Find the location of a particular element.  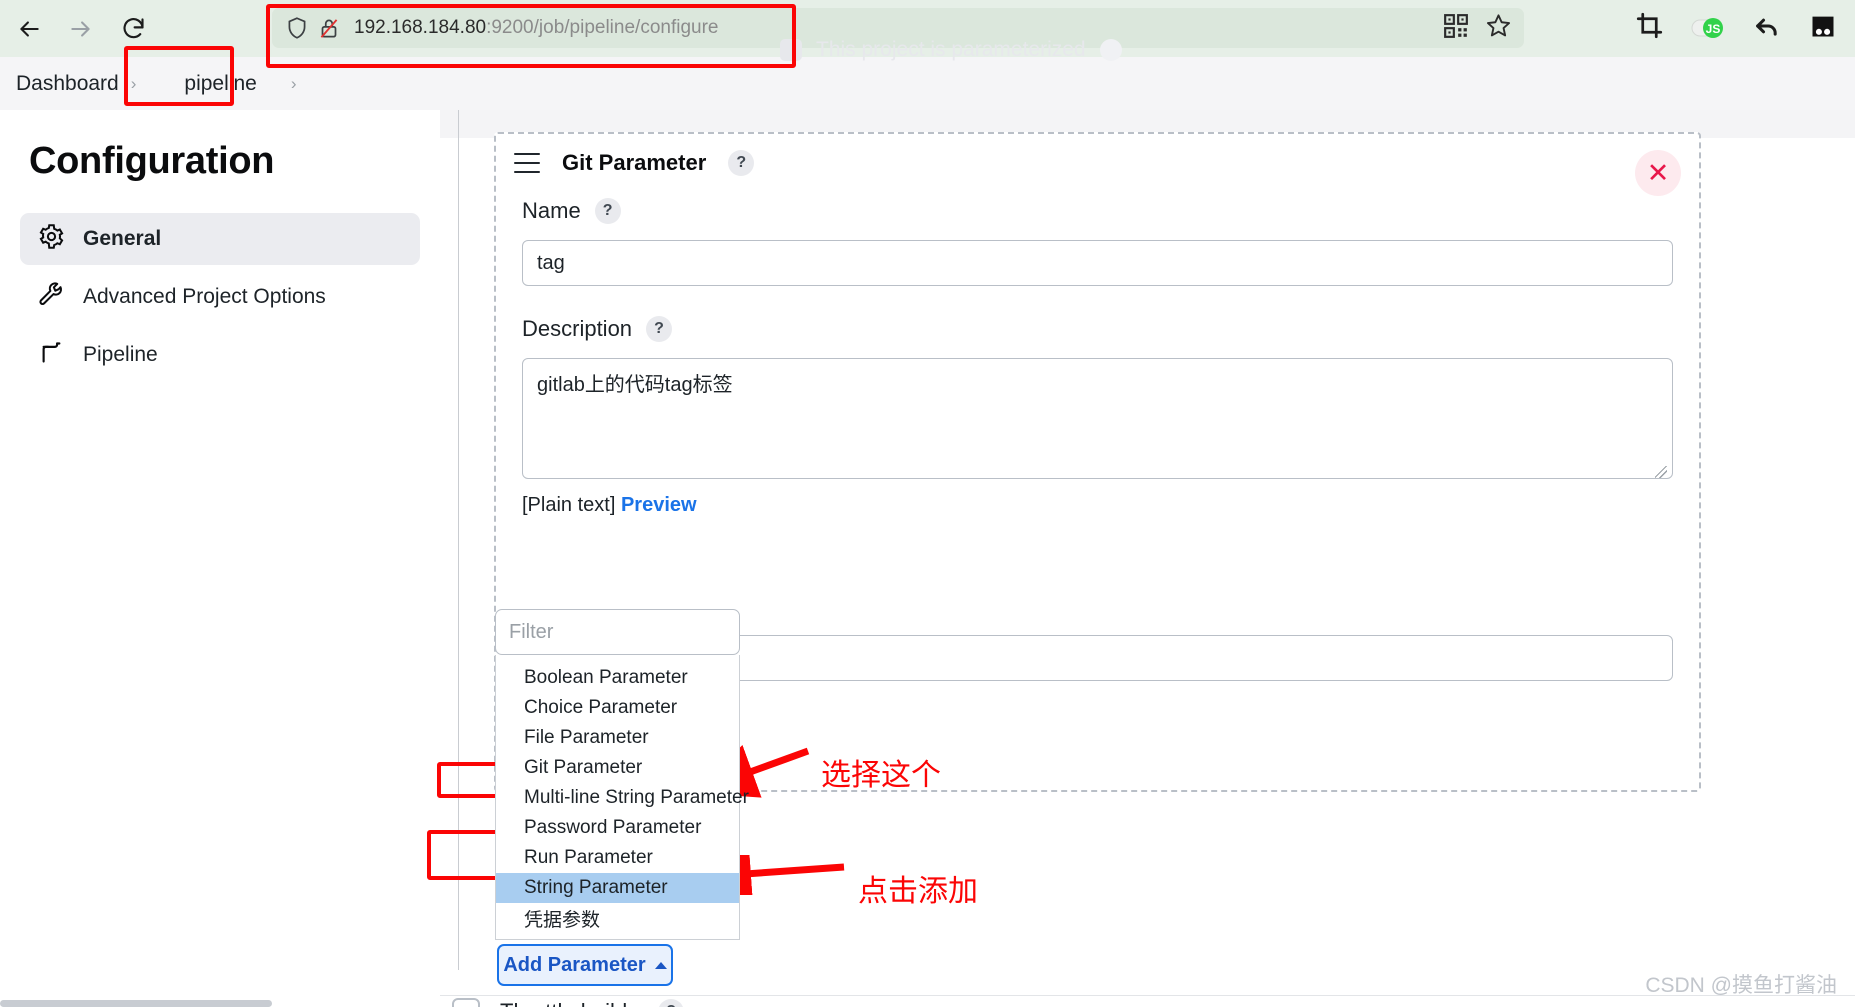

ghost-label: This project is parameterized is located at coordinates (951, 49).